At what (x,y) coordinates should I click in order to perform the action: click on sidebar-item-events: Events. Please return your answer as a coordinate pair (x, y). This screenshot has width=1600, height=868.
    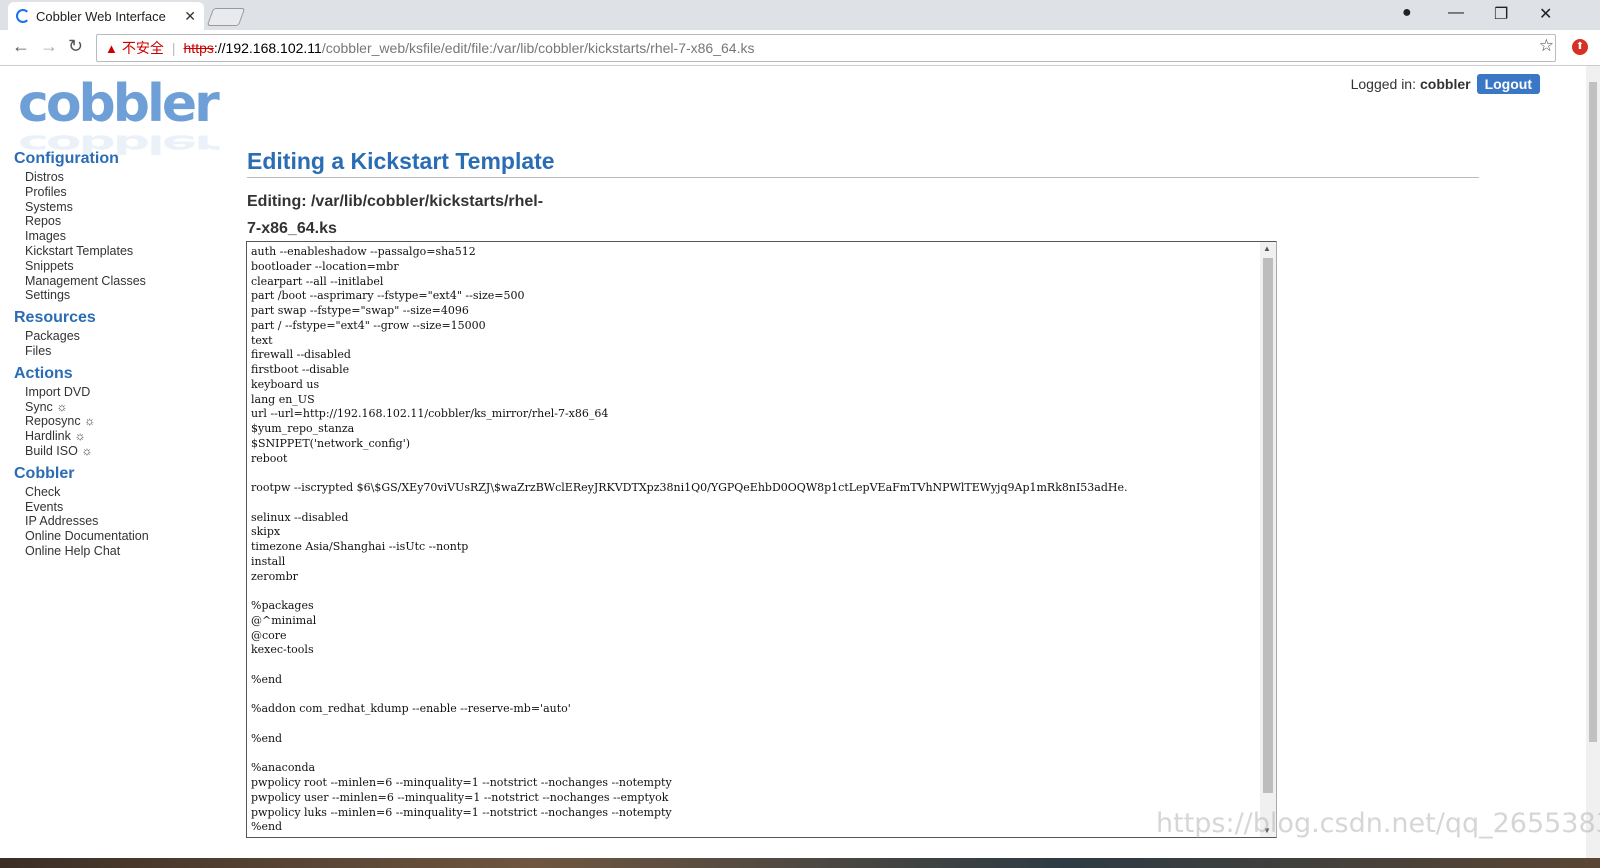
    Looking at the image, I should click on (114, 507).